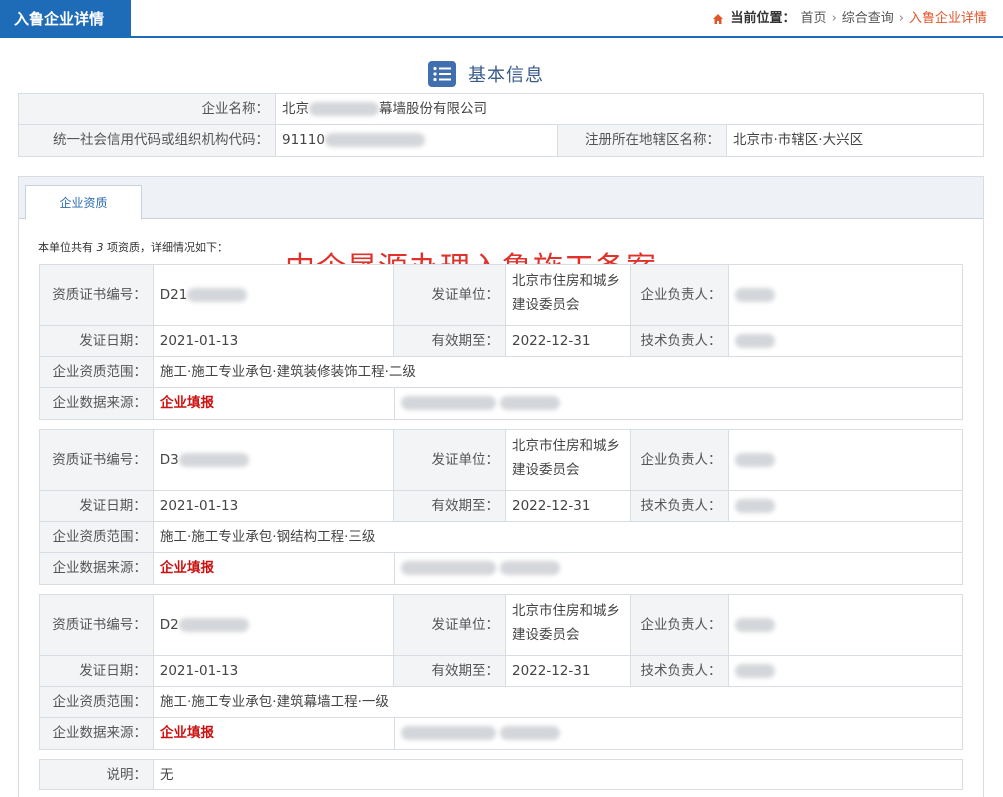  Describe the element at coordinates (96, 774) in the screenshot. I see `note-label: 说明：` at that location.